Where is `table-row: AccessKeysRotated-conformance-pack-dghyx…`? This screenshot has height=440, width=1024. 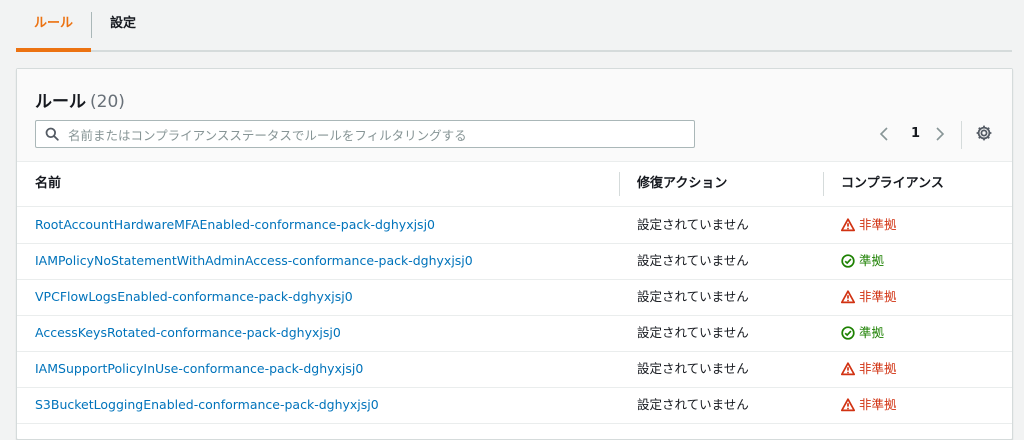
table-row: AccessKeysRotated-conformance-pack-dghyx… is located at coordinates (514, 333).